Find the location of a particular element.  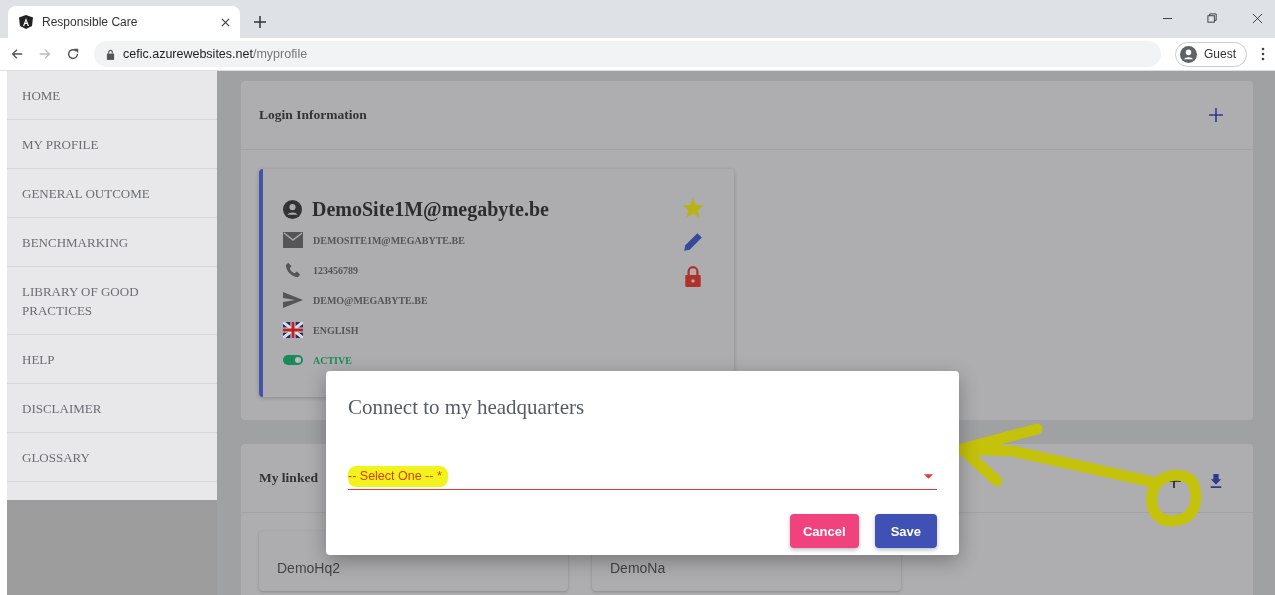

account-name: DemoSite1M@megabyte.be is located at coordinates (430, 209).